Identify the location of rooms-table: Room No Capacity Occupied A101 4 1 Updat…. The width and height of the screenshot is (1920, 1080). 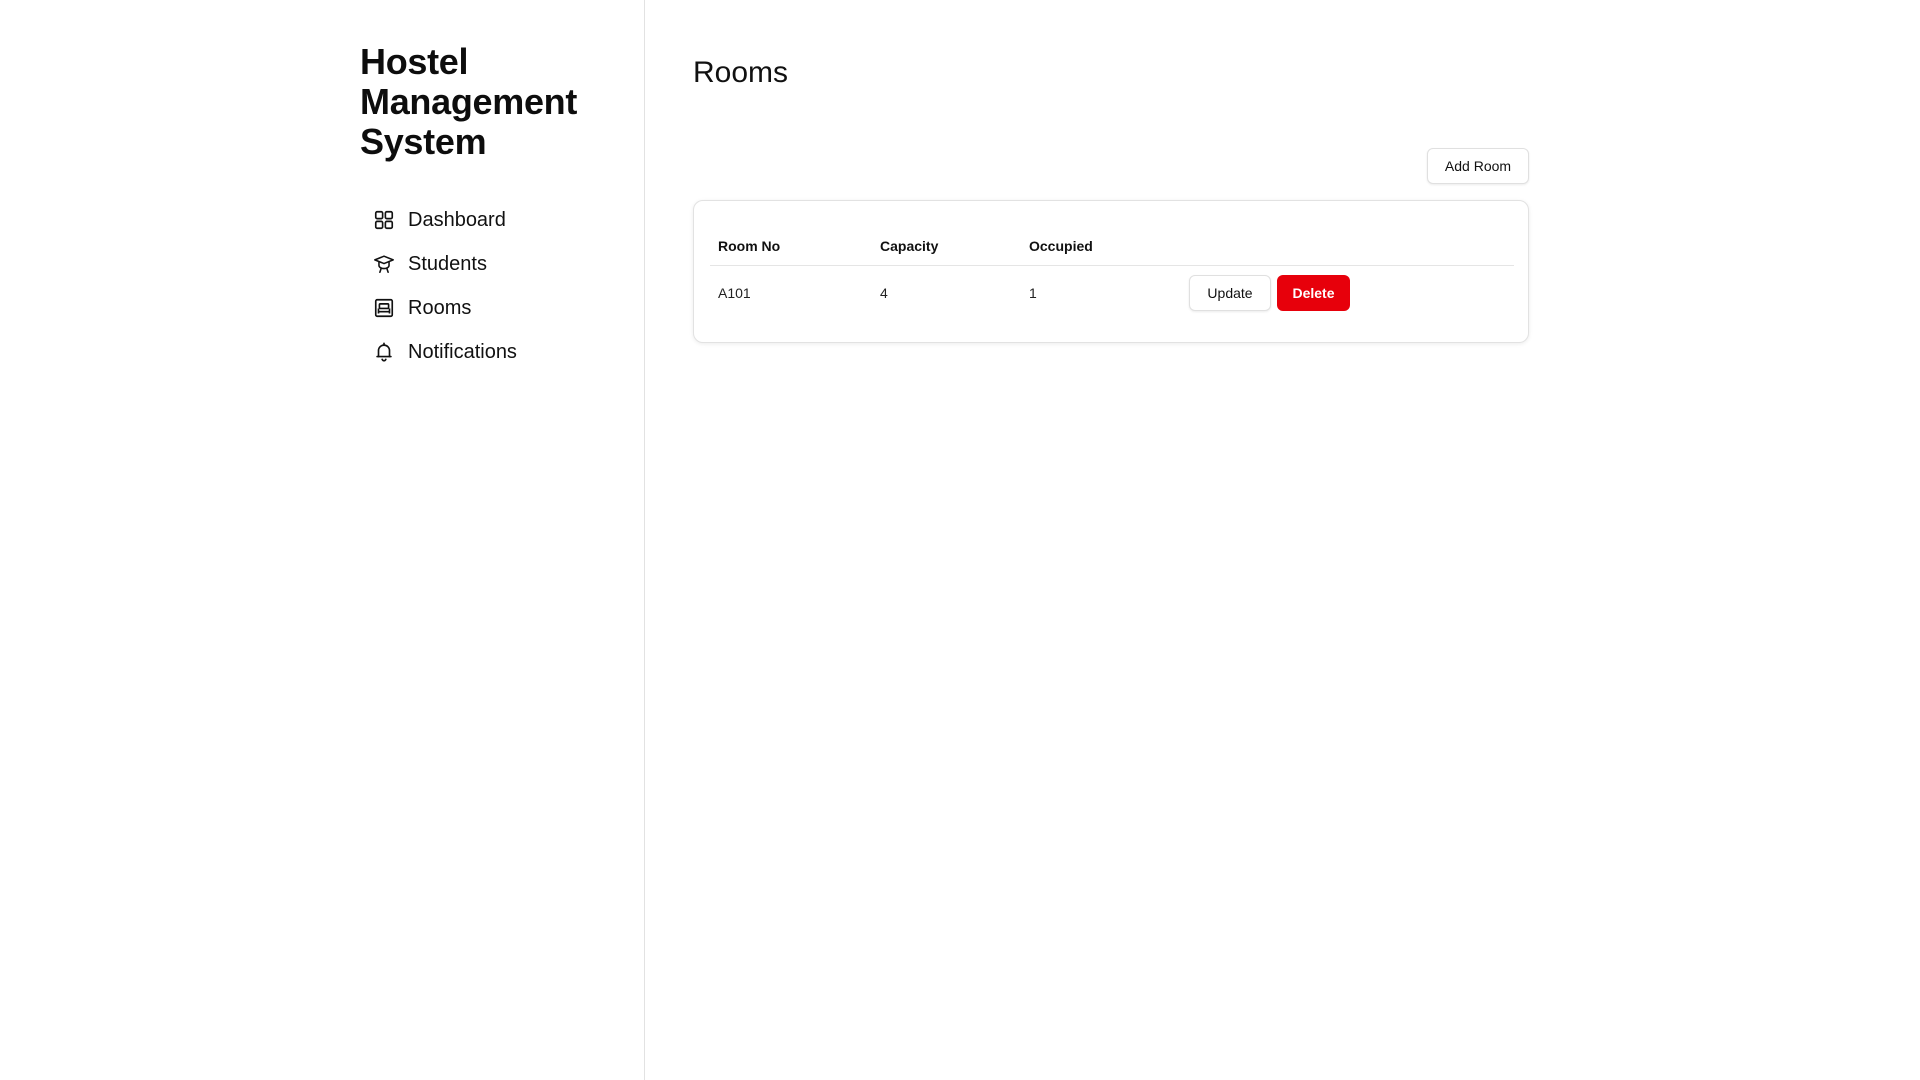
(1112, 273).